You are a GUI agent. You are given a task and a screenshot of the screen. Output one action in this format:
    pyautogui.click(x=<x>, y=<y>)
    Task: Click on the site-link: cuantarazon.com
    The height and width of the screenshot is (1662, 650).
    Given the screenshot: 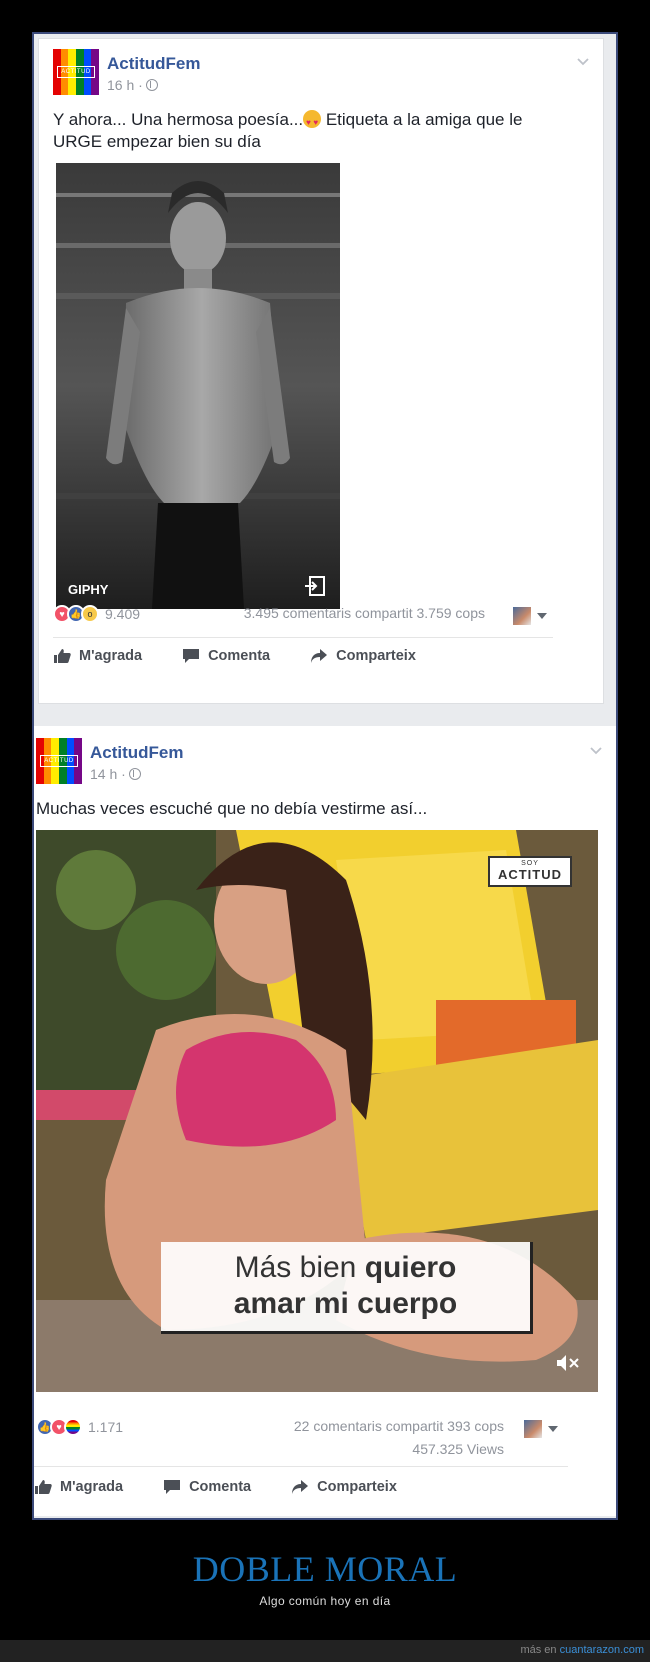 What is the action you would take?
    pyautogui.click(x=602, y=1650)
    